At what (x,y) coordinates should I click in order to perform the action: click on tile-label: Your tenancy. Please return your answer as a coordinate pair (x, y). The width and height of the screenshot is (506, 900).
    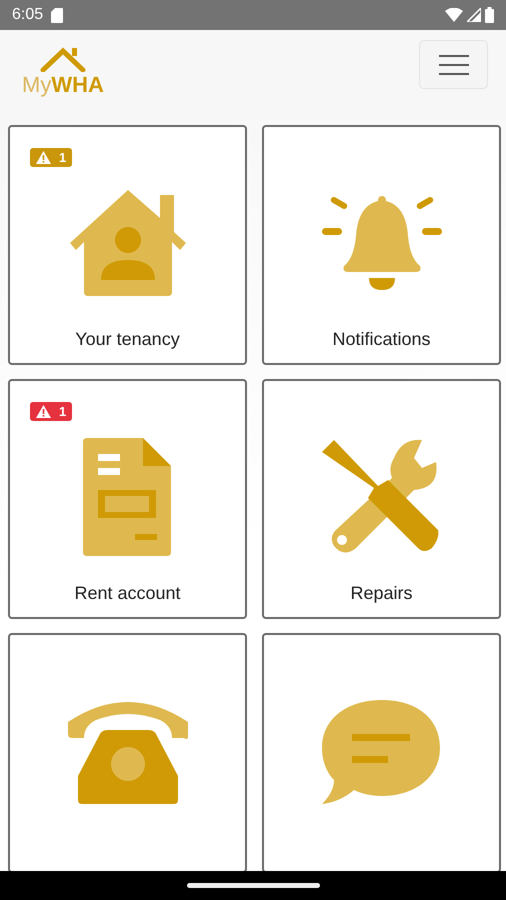
    Looking at the image, I should click on (127, 339).